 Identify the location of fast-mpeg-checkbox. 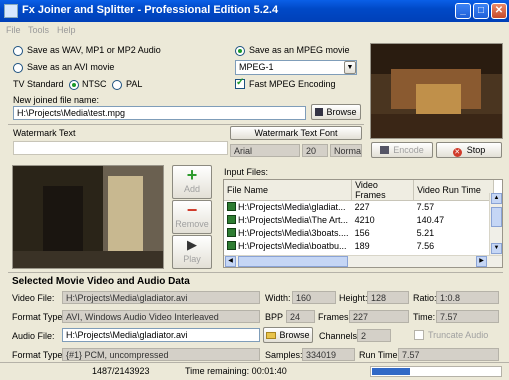
(240, 83).